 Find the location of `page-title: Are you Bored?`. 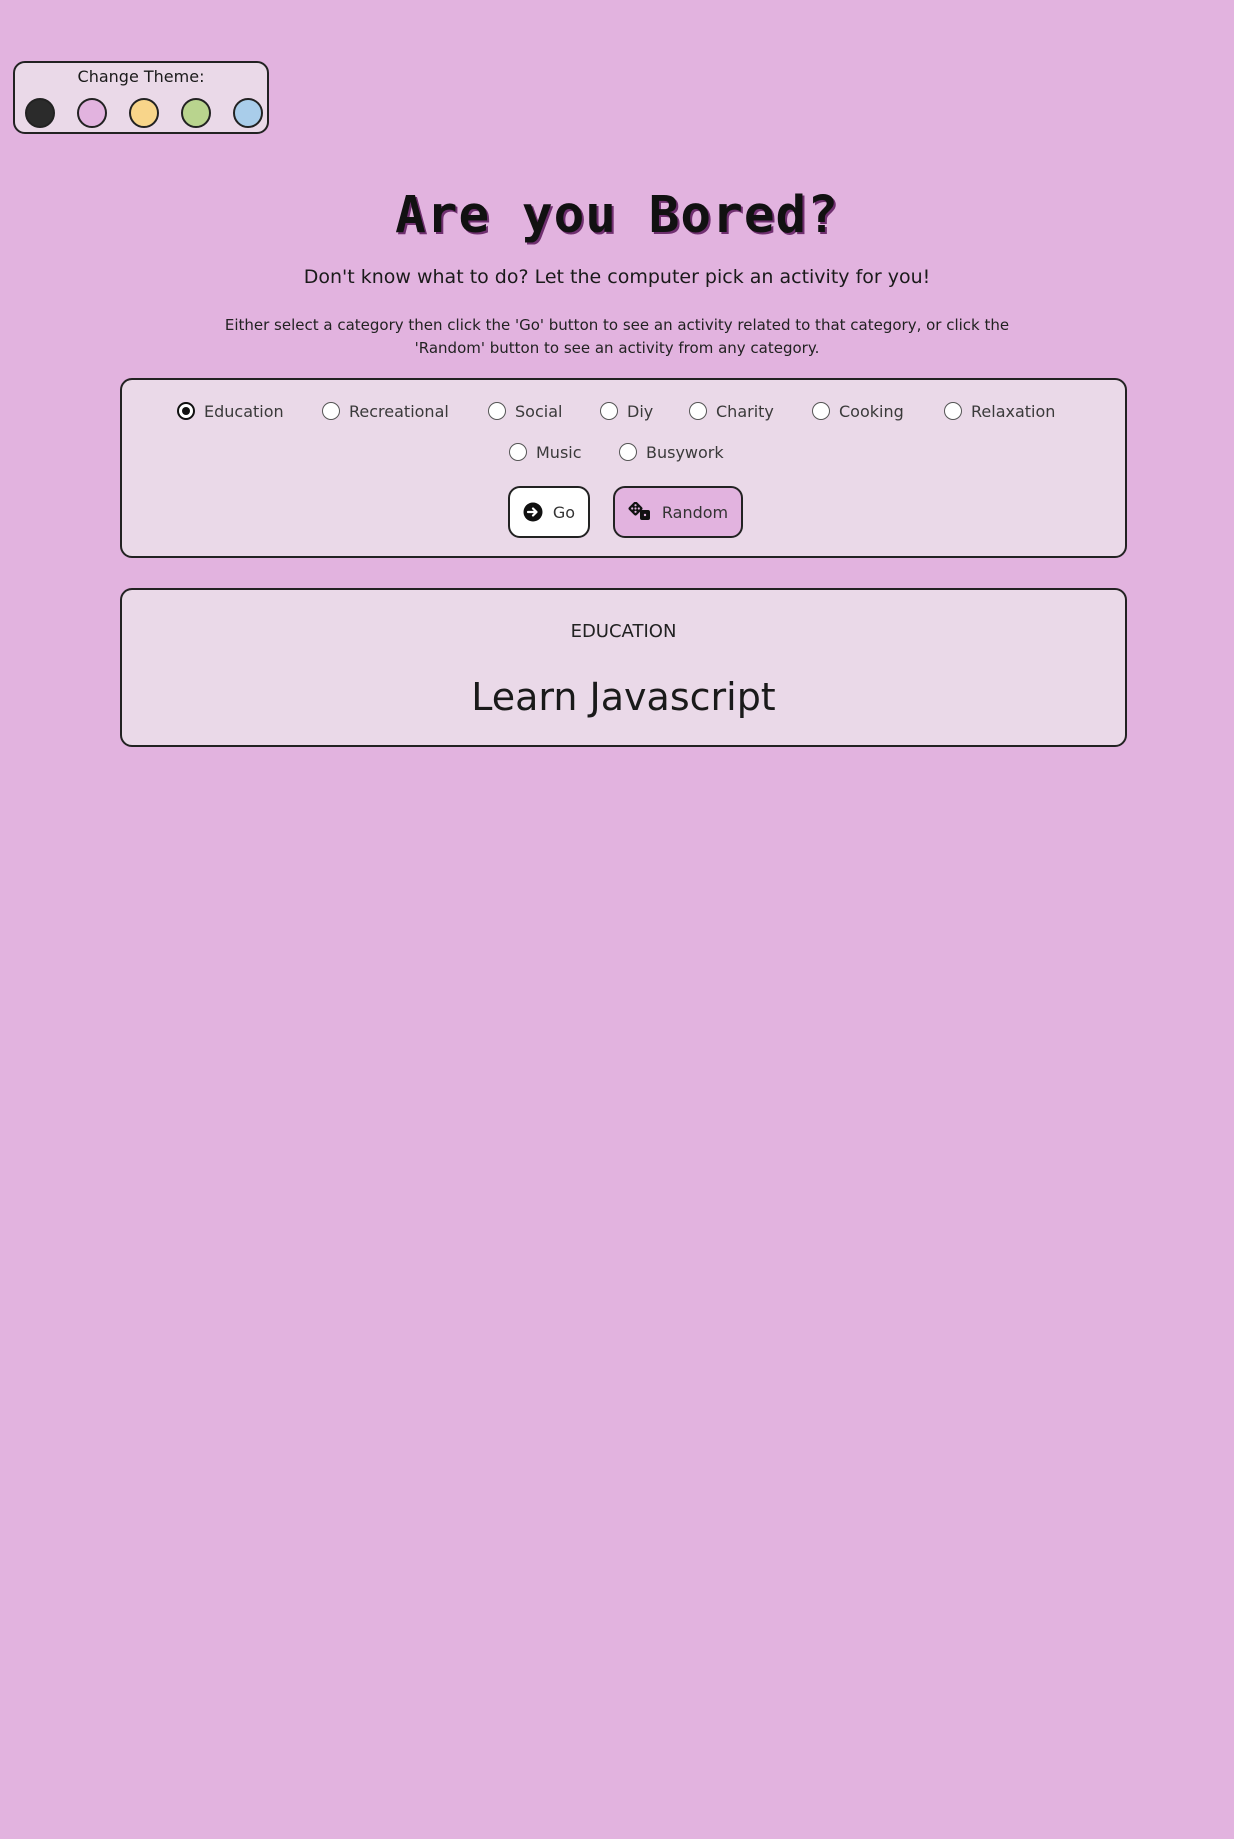

page-title: Are you Bored? is located at coordinates (617, 215).